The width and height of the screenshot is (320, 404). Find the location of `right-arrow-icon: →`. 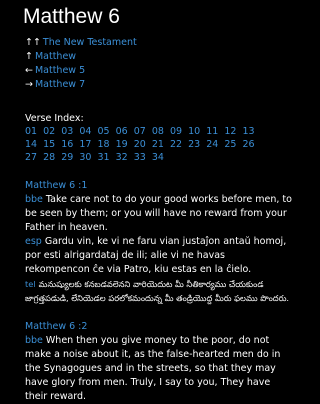

right-arrow-icon: → is located at coordinates (29, 84).